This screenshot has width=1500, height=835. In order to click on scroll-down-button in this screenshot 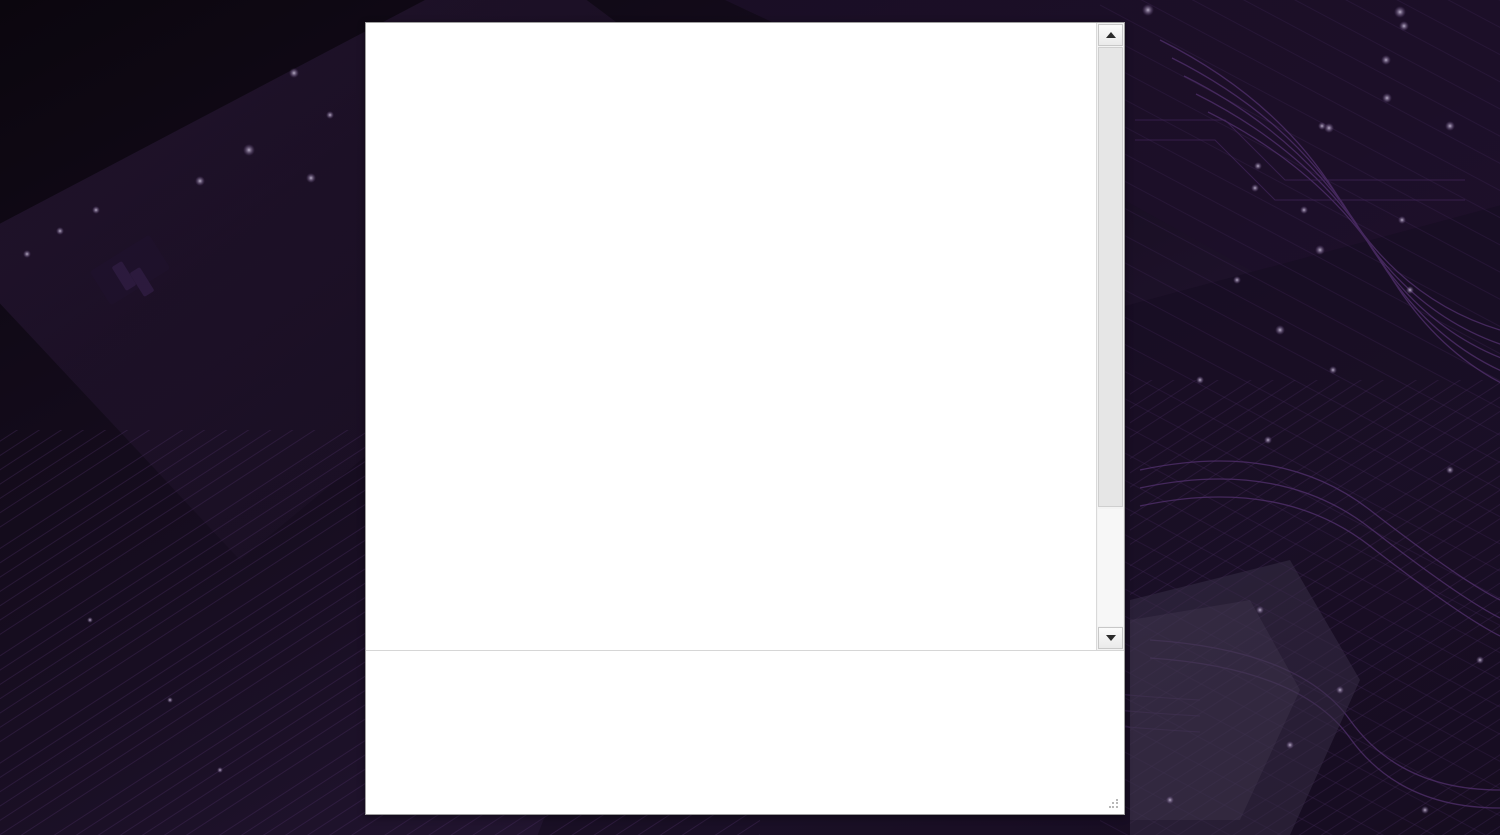, I will do `click(1111, 638)`.